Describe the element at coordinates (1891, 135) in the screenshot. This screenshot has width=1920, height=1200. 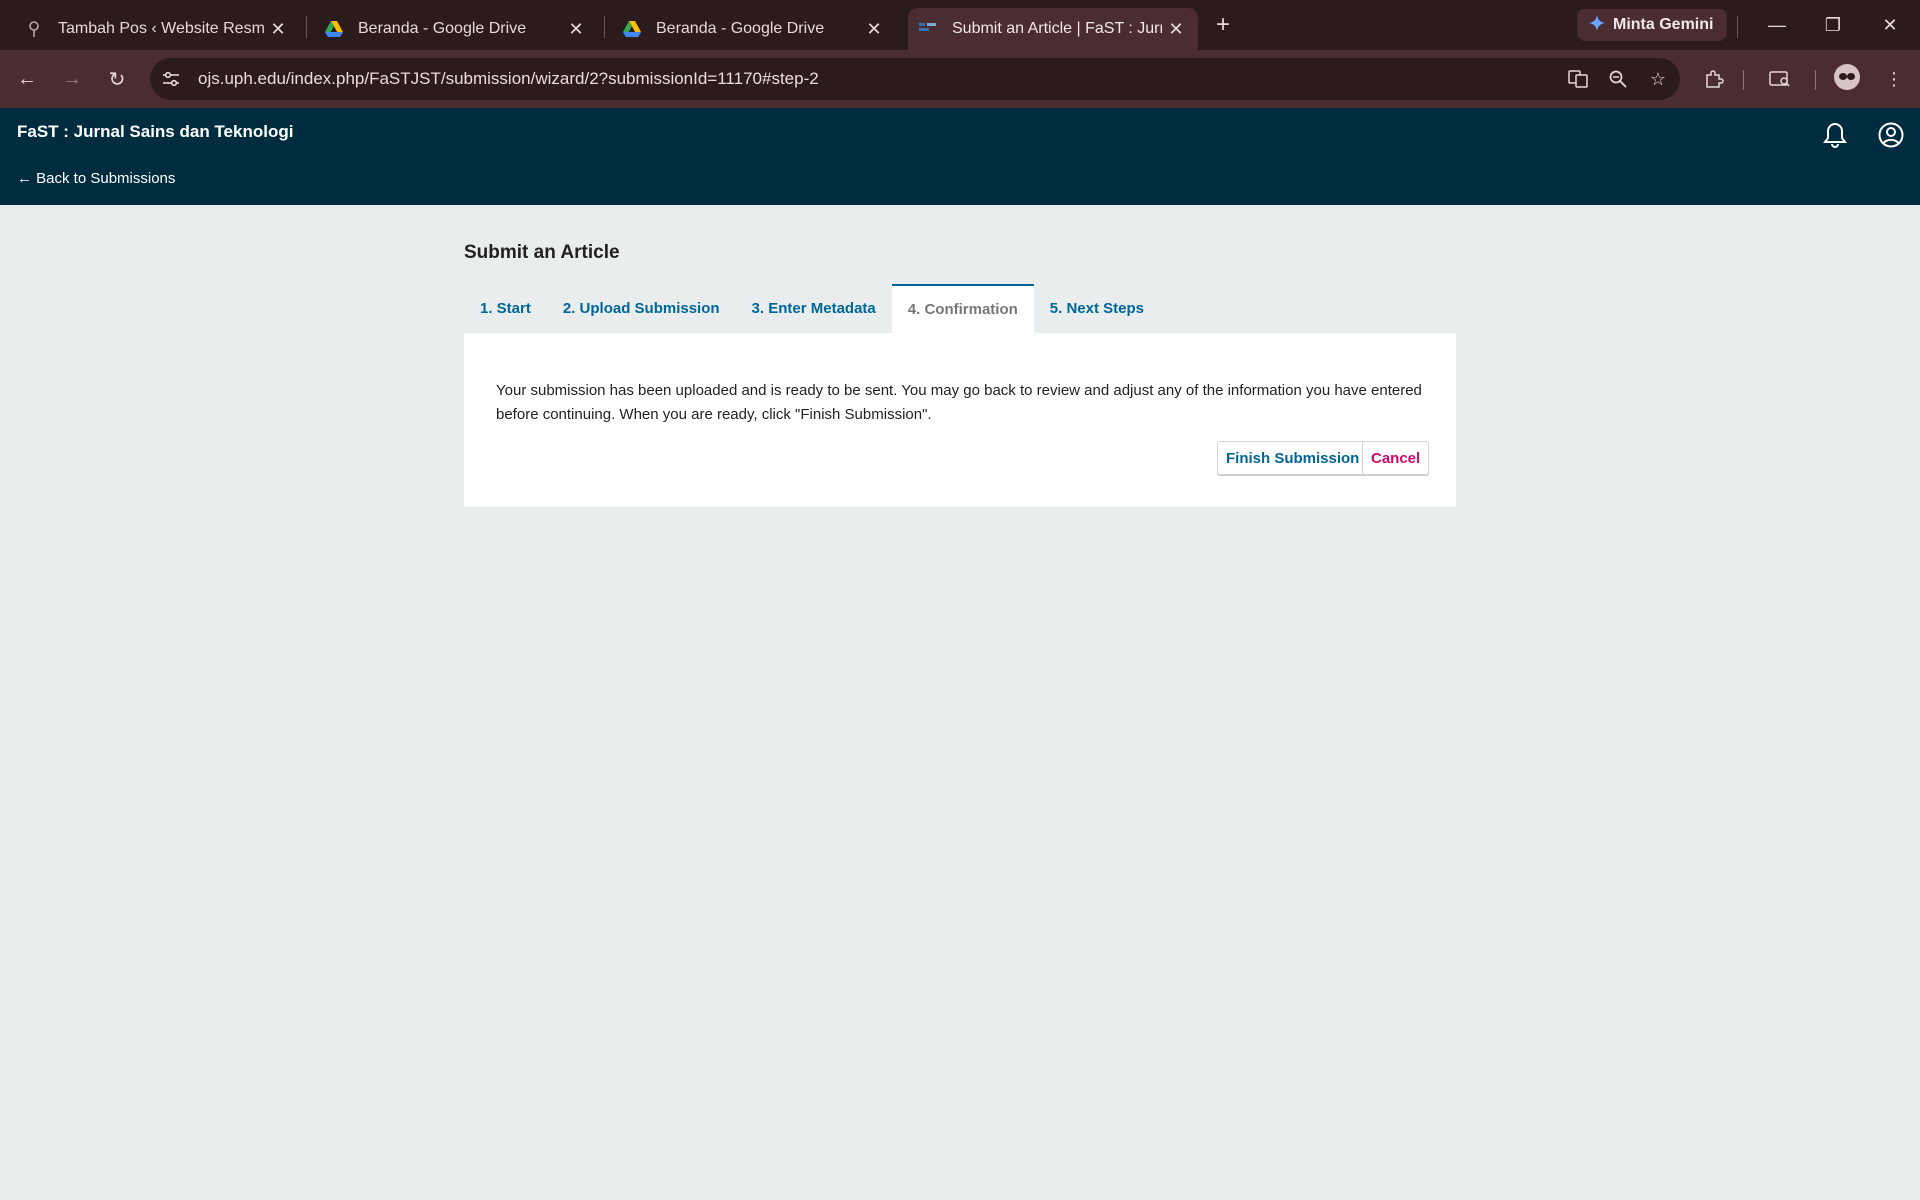
I see `user-account-icon` at that location.